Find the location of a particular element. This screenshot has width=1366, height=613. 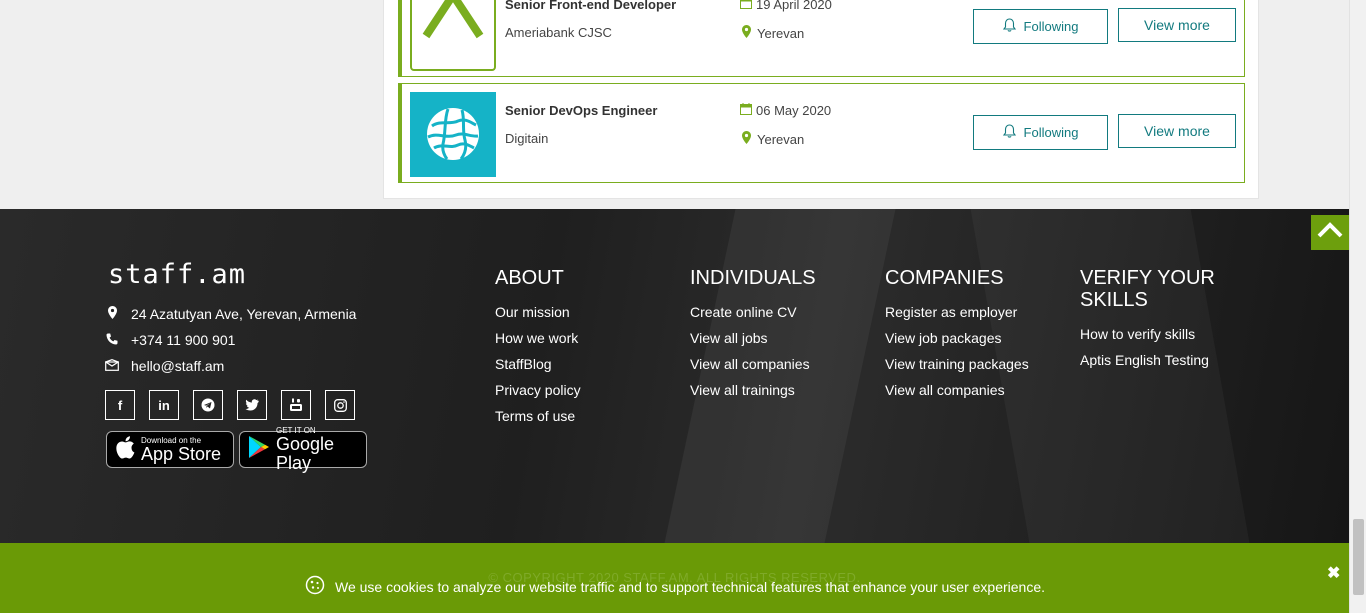

app-store-text: Download on the App Store is located at coordinates (181, 450).